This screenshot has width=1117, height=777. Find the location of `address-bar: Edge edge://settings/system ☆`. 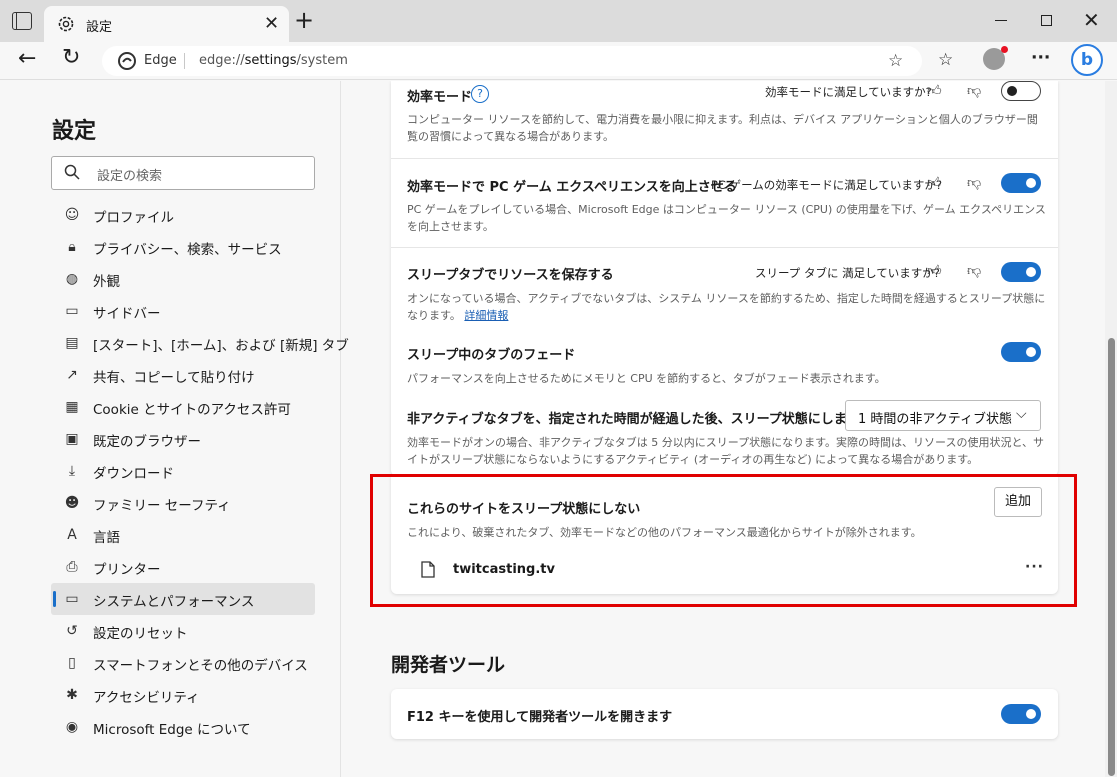

address-bar: Edge edge://settings/system ☆ is located at coordinates (512, 61).